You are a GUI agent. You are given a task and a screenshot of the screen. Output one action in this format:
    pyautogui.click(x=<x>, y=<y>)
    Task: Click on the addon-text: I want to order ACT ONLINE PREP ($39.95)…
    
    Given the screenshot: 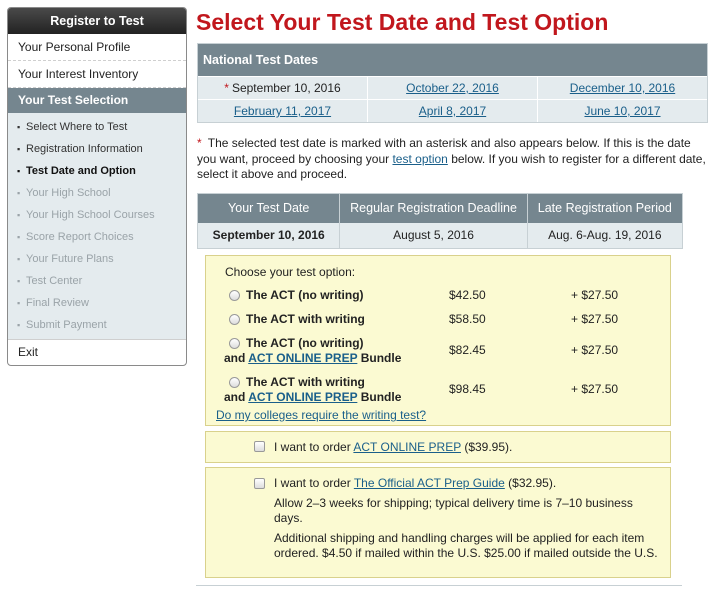 What is the action you would take?
    pyautogui.click(x=466, y=448)
    